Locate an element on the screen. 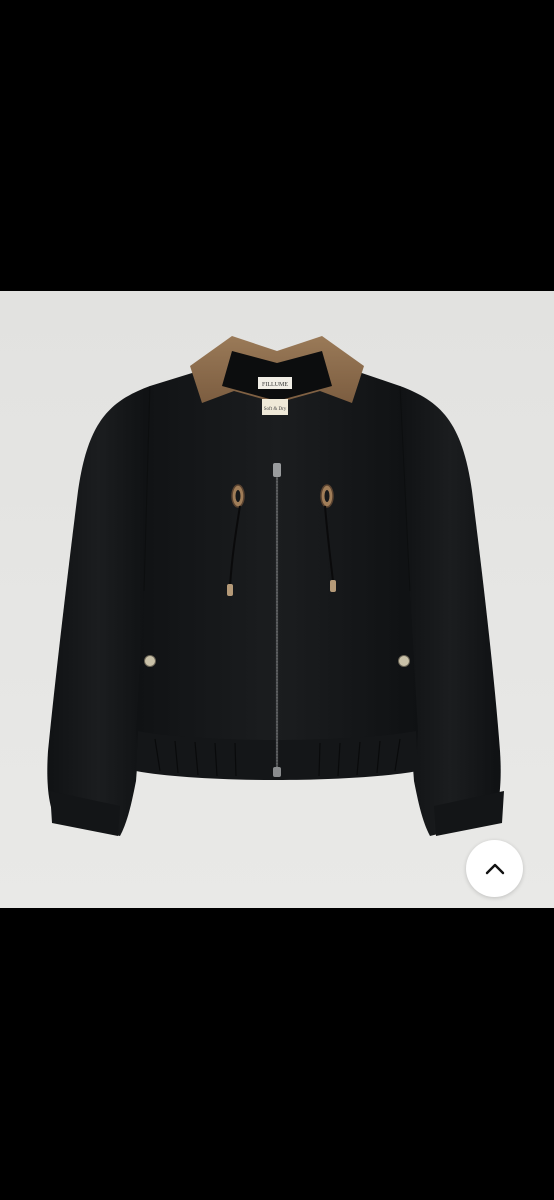 This screenshot has width=554, height=1200. chevron-up-icon is located at coordinates (494, 868).